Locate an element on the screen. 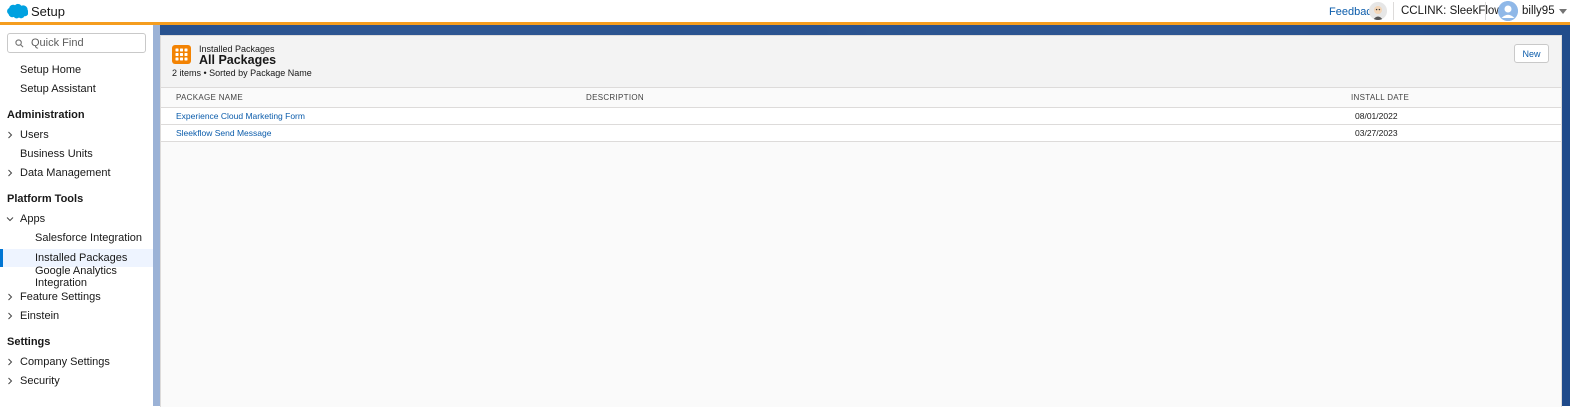 This screenshot has height=407, width=1570. table-header: PACKAGE NAME DESCRIPTION INSTALL DATE is located at coordinates (861, 98).